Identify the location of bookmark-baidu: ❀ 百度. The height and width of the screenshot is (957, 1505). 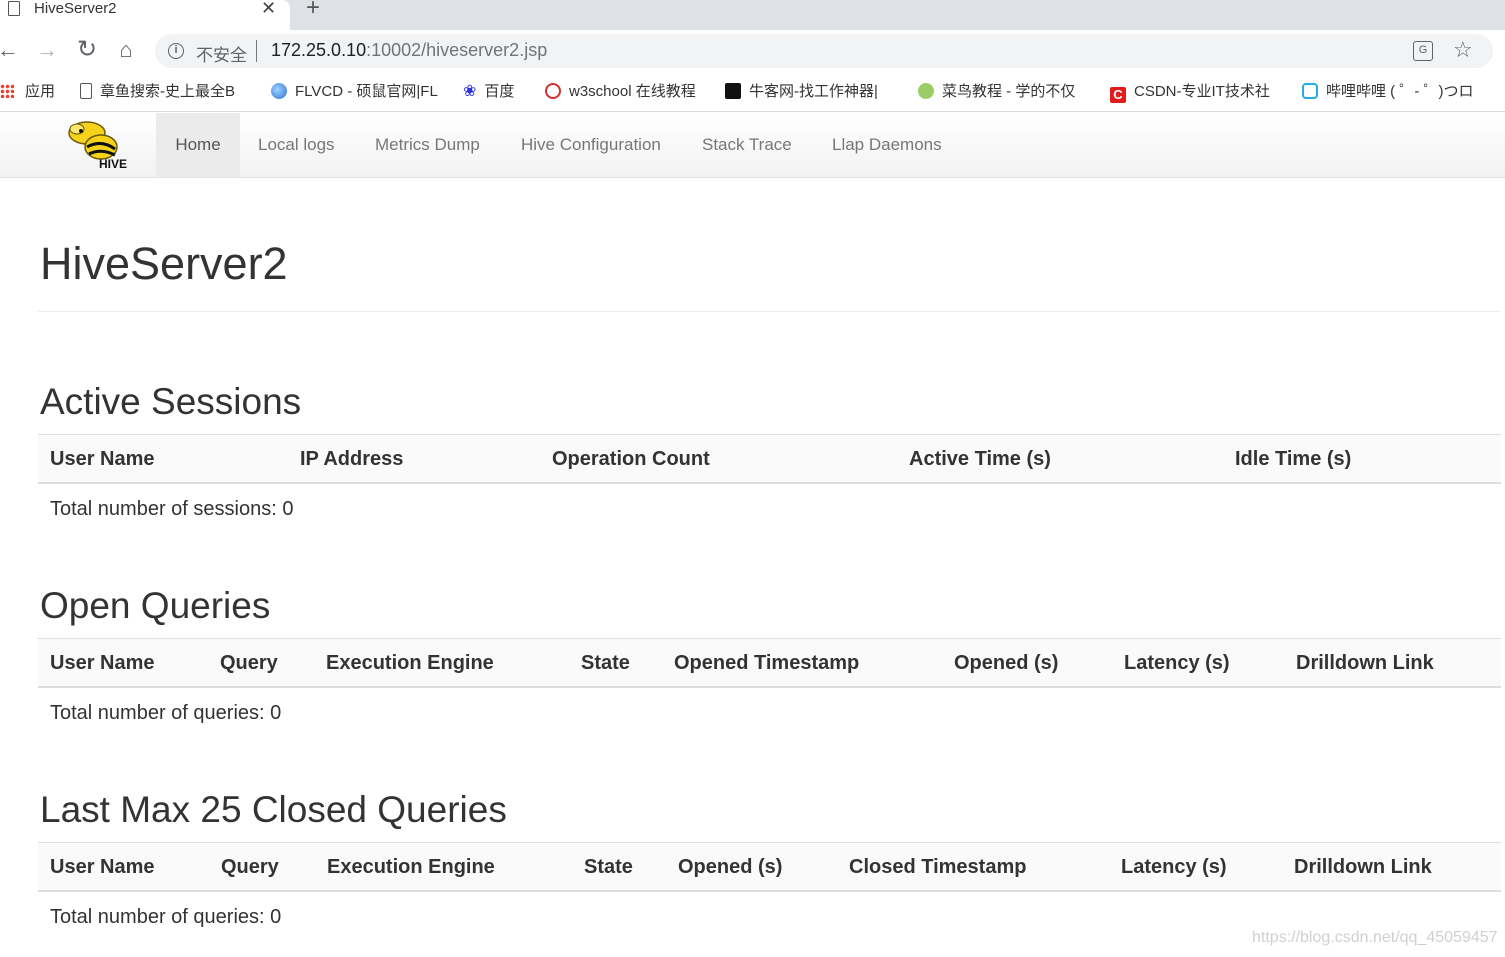
(488, 92).